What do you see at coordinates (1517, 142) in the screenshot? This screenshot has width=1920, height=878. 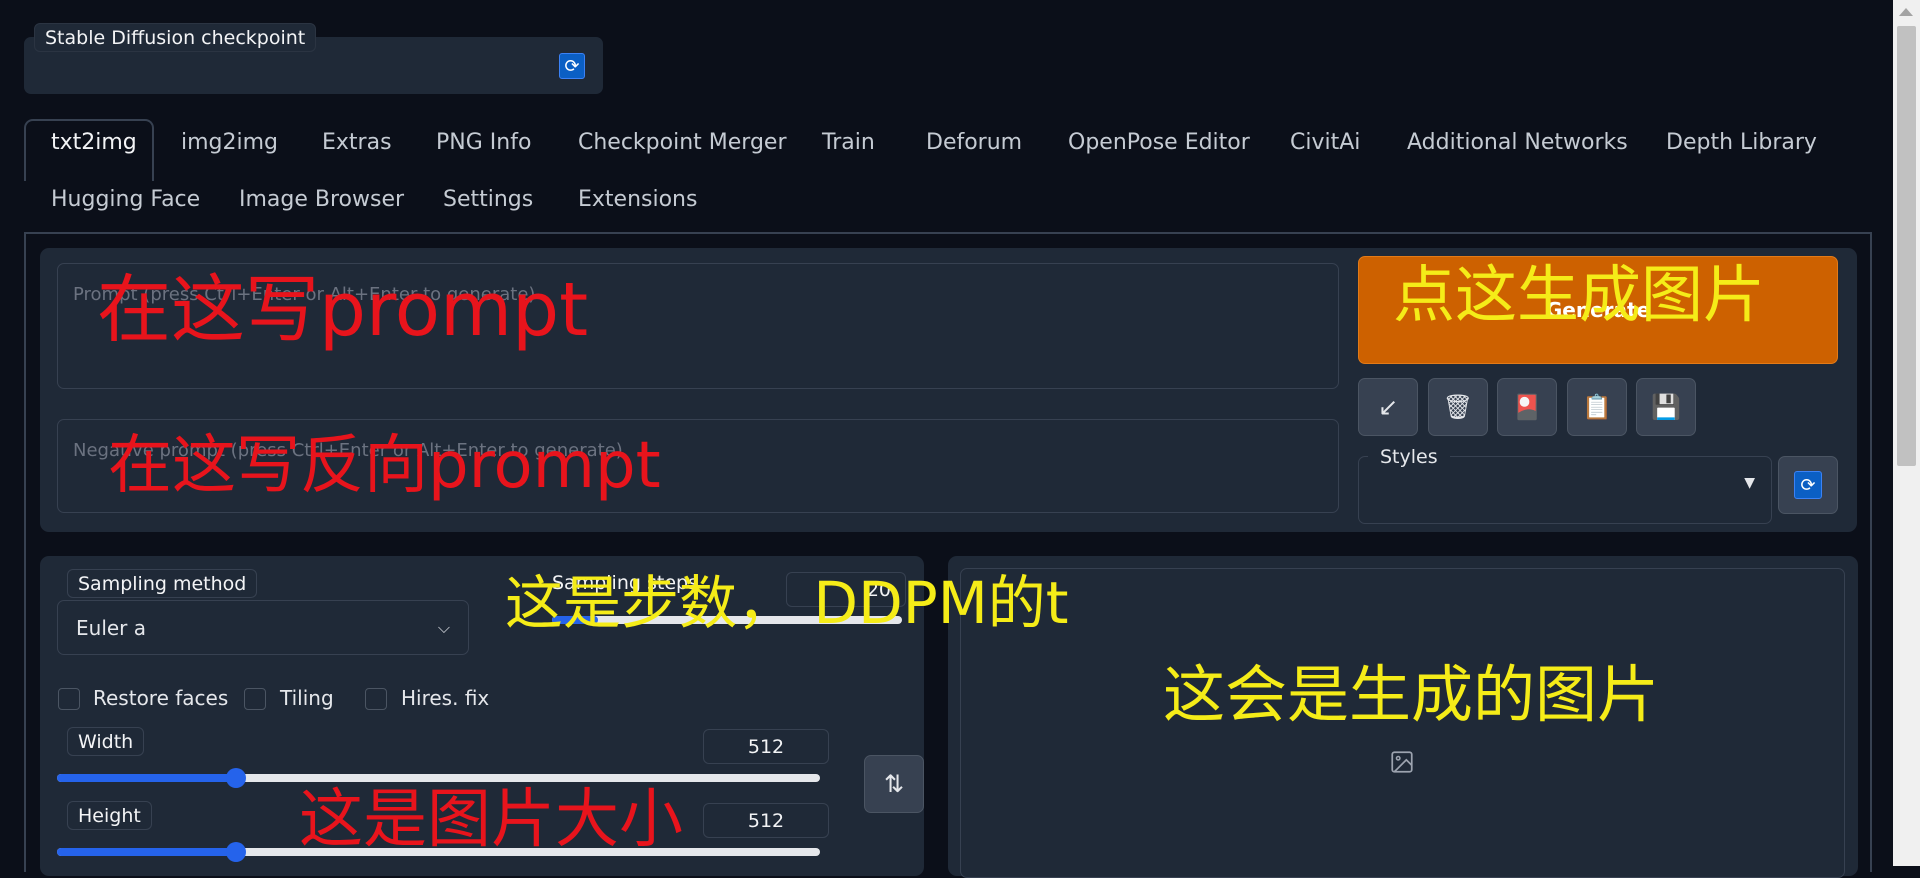 I see `tab-additional-networks: Additional Networks` at bounding box center [1517, 142].